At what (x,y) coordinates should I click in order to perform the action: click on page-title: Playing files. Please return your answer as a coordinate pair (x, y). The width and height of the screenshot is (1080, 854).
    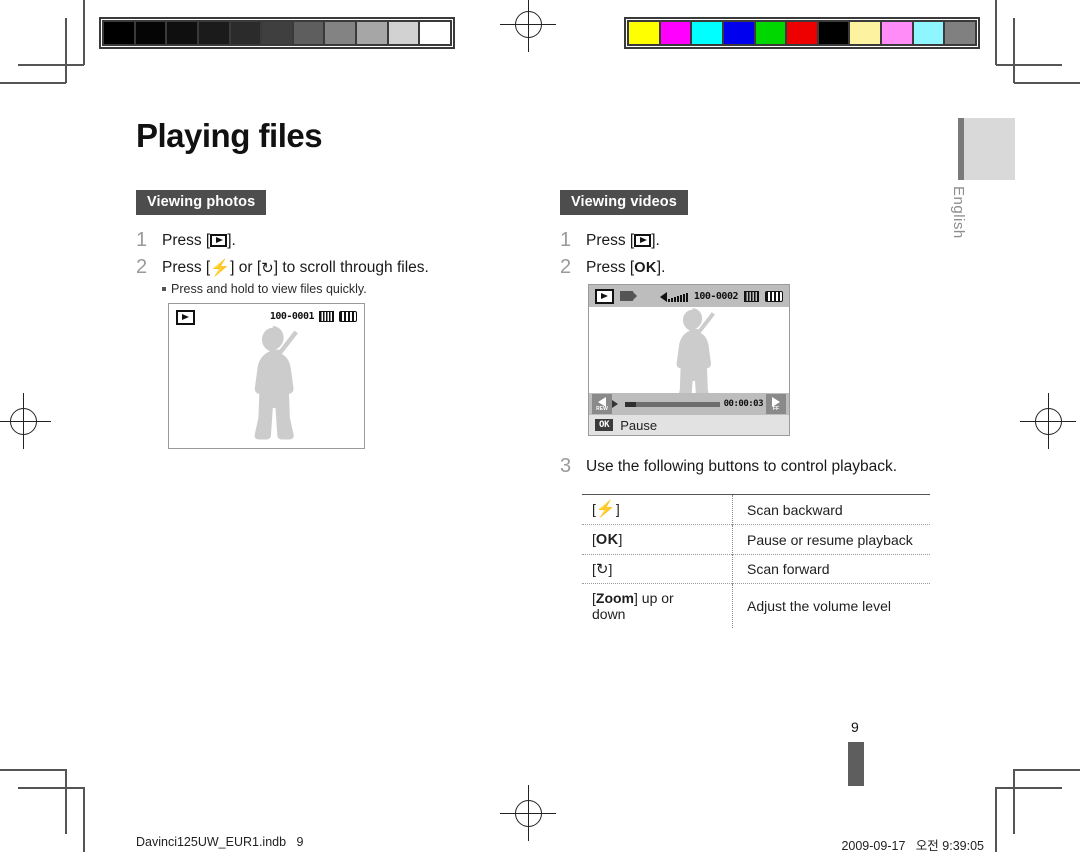
    Looking at the image, I should click on (229, 135).